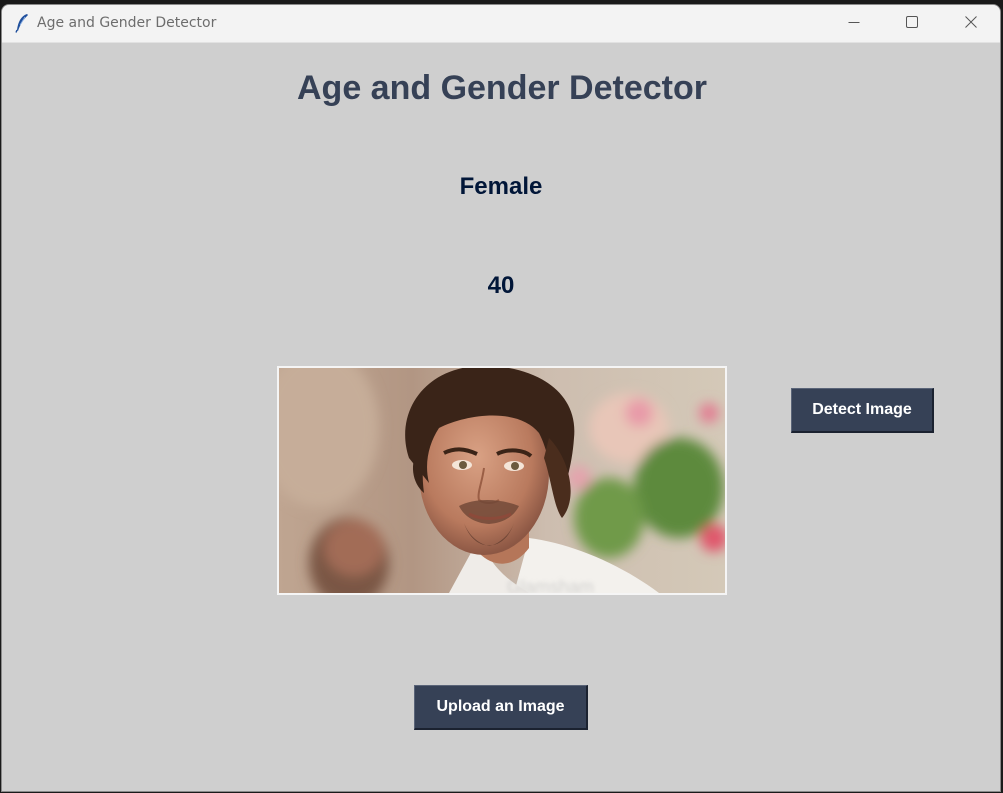  Describe the element at coordinates (502, 480) in the screenshot. I see `uploaded-image: Glamsham` at that location.